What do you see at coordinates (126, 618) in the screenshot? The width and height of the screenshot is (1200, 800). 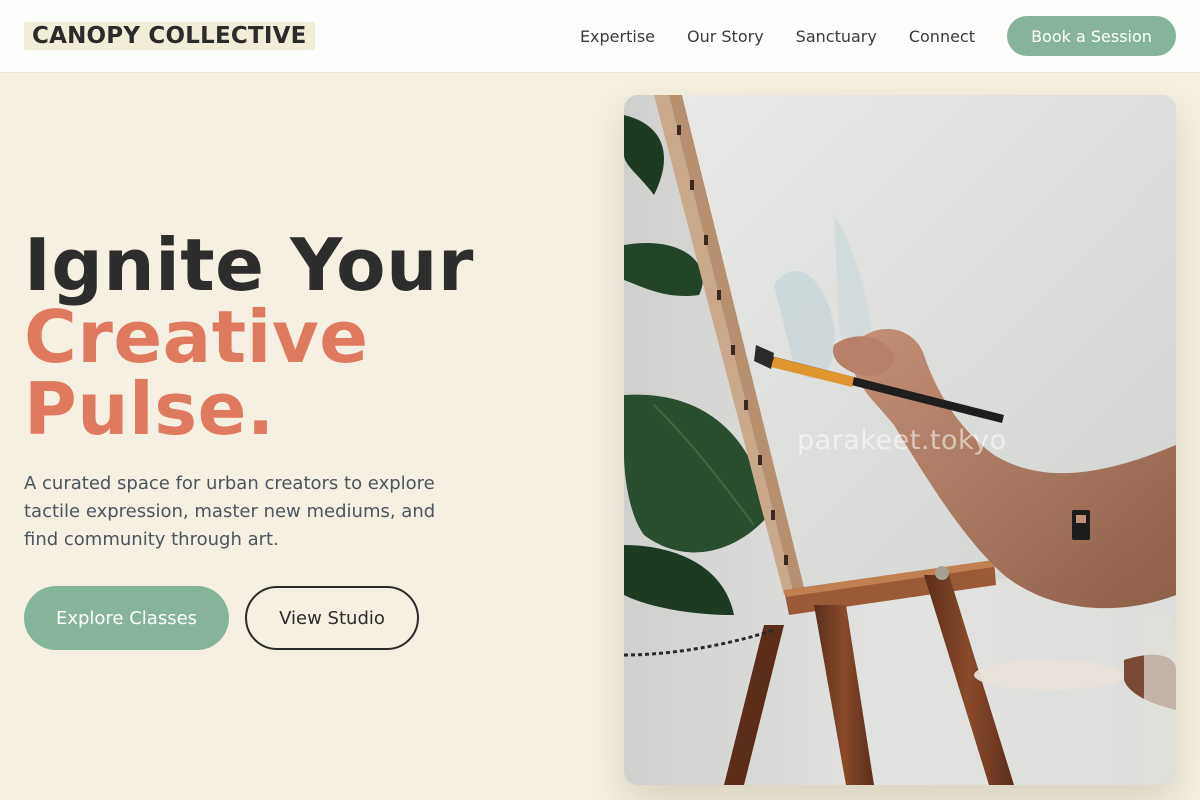 I see `explore-classes-button: Explore Classes` at bounding box center [126, 618].